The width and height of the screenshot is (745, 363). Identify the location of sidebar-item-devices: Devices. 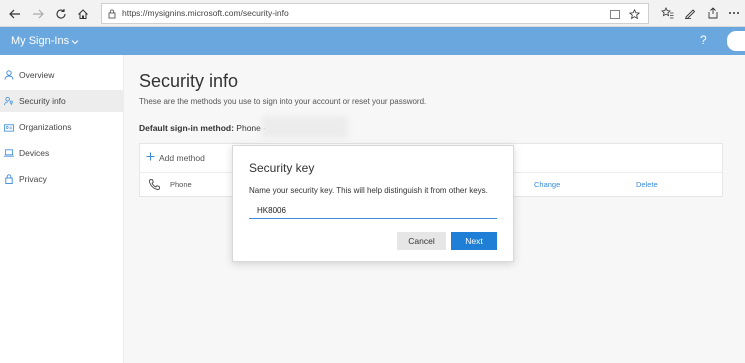
(62, 153).